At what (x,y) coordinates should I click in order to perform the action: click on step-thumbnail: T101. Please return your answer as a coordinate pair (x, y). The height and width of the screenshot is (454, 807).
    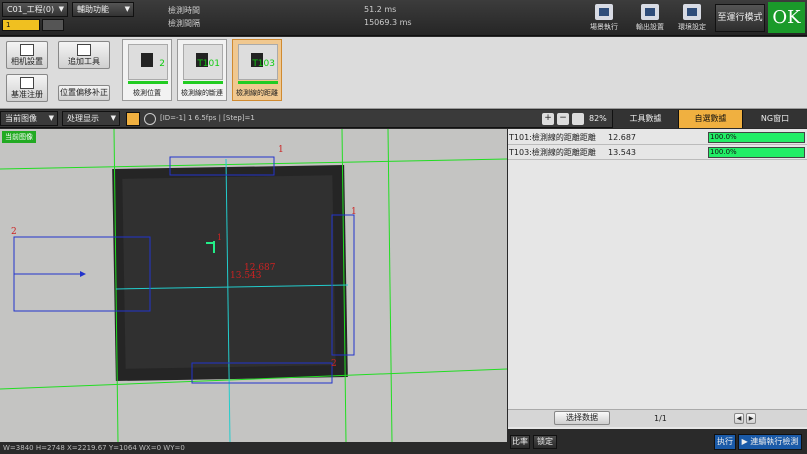
    Looking at the image, I should click on (203, 62).